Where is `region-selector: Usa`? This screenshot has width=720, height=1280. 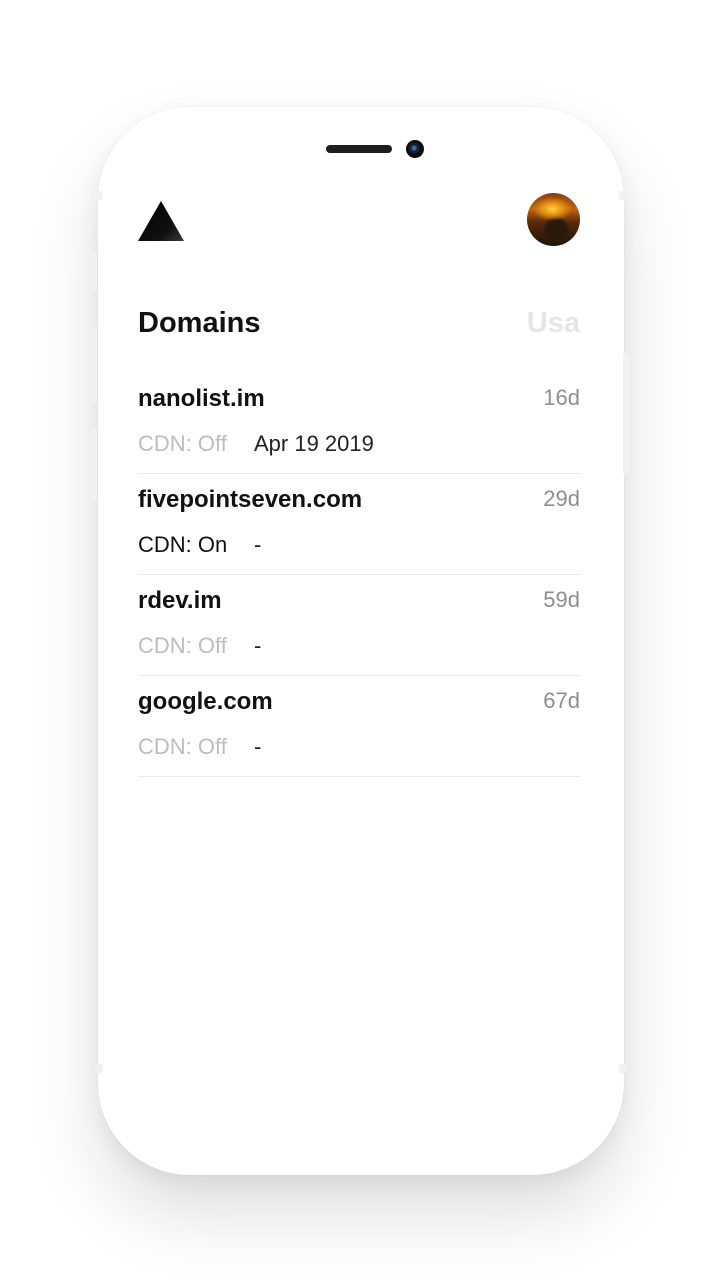
region-selector: Usa is located at coordinates (553, 323).